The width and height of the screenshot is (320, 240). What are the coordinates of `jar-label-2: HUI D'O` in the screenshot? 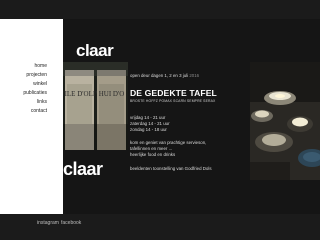 It's located at (112, 94).